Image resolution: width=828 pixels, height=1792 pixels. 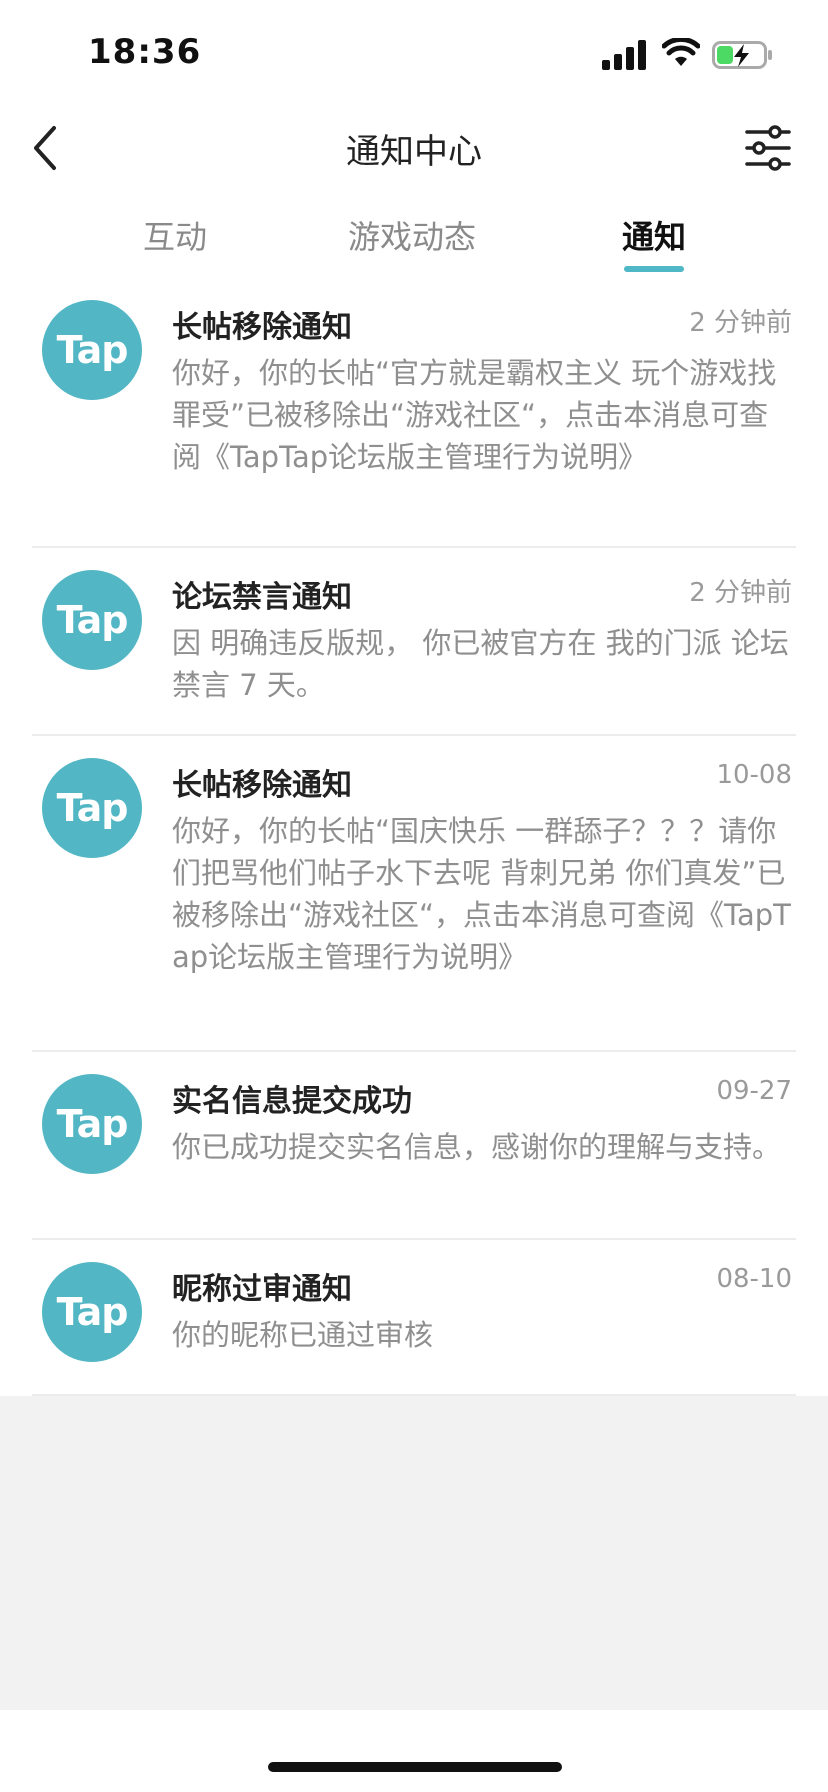 I want to click on notification-item: Tap 实名信息提交成功 09-27 你已成功提交实名信息，感谢你的理解与支持。, so click(x=414, y=1146).